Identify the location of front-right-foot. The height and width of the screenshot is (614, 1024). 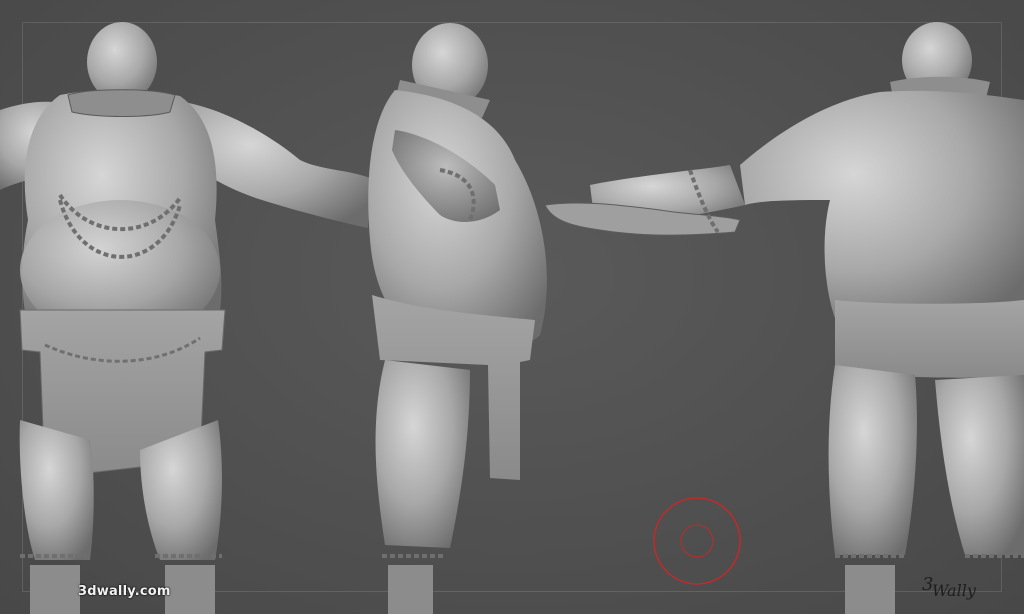
(190, 589).